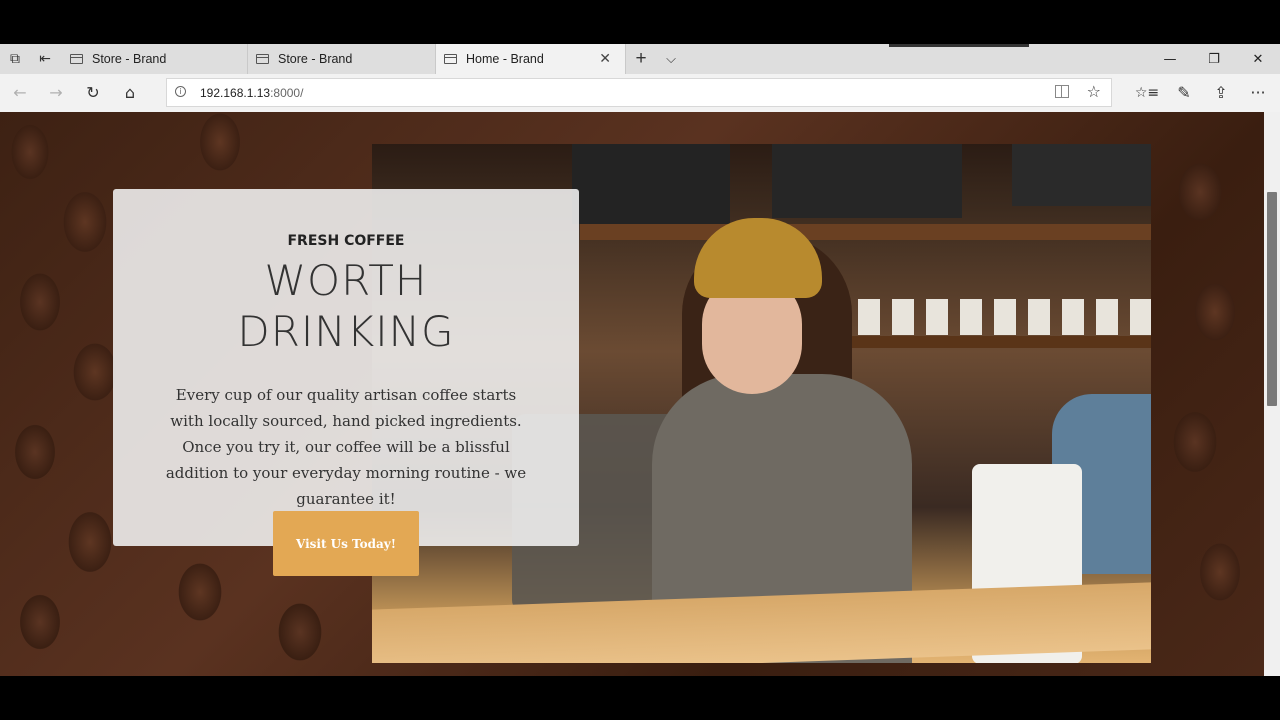 The image size is (1280, 720). What do you see at coordinates (346, 280) in the screenshot?
I see `headline-line-1: WORTH` at bounding box center [346, 280].